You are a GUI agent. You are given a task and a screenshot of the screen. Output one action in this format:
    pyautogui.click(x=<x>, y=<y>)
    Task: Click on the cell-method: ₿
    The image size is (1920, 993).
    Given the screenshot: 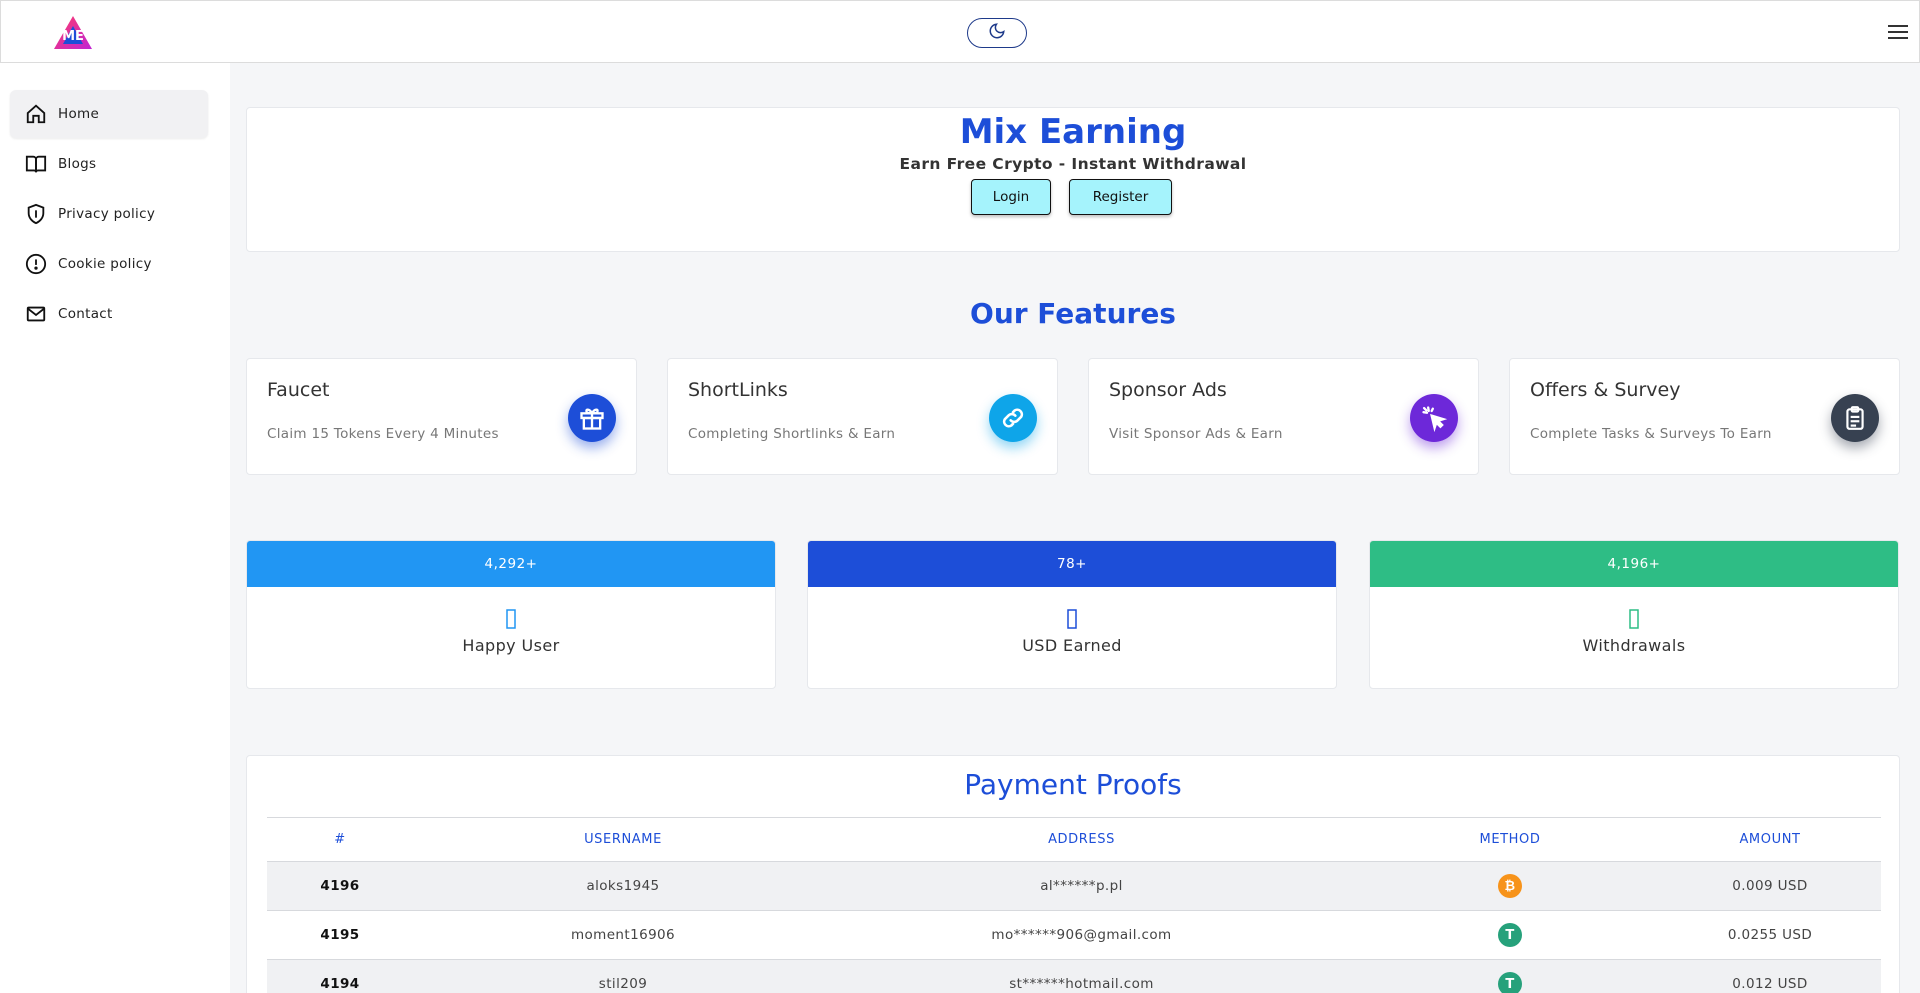 What is the action you would take?
    pyautogui.click(x=1510, y=886)
    